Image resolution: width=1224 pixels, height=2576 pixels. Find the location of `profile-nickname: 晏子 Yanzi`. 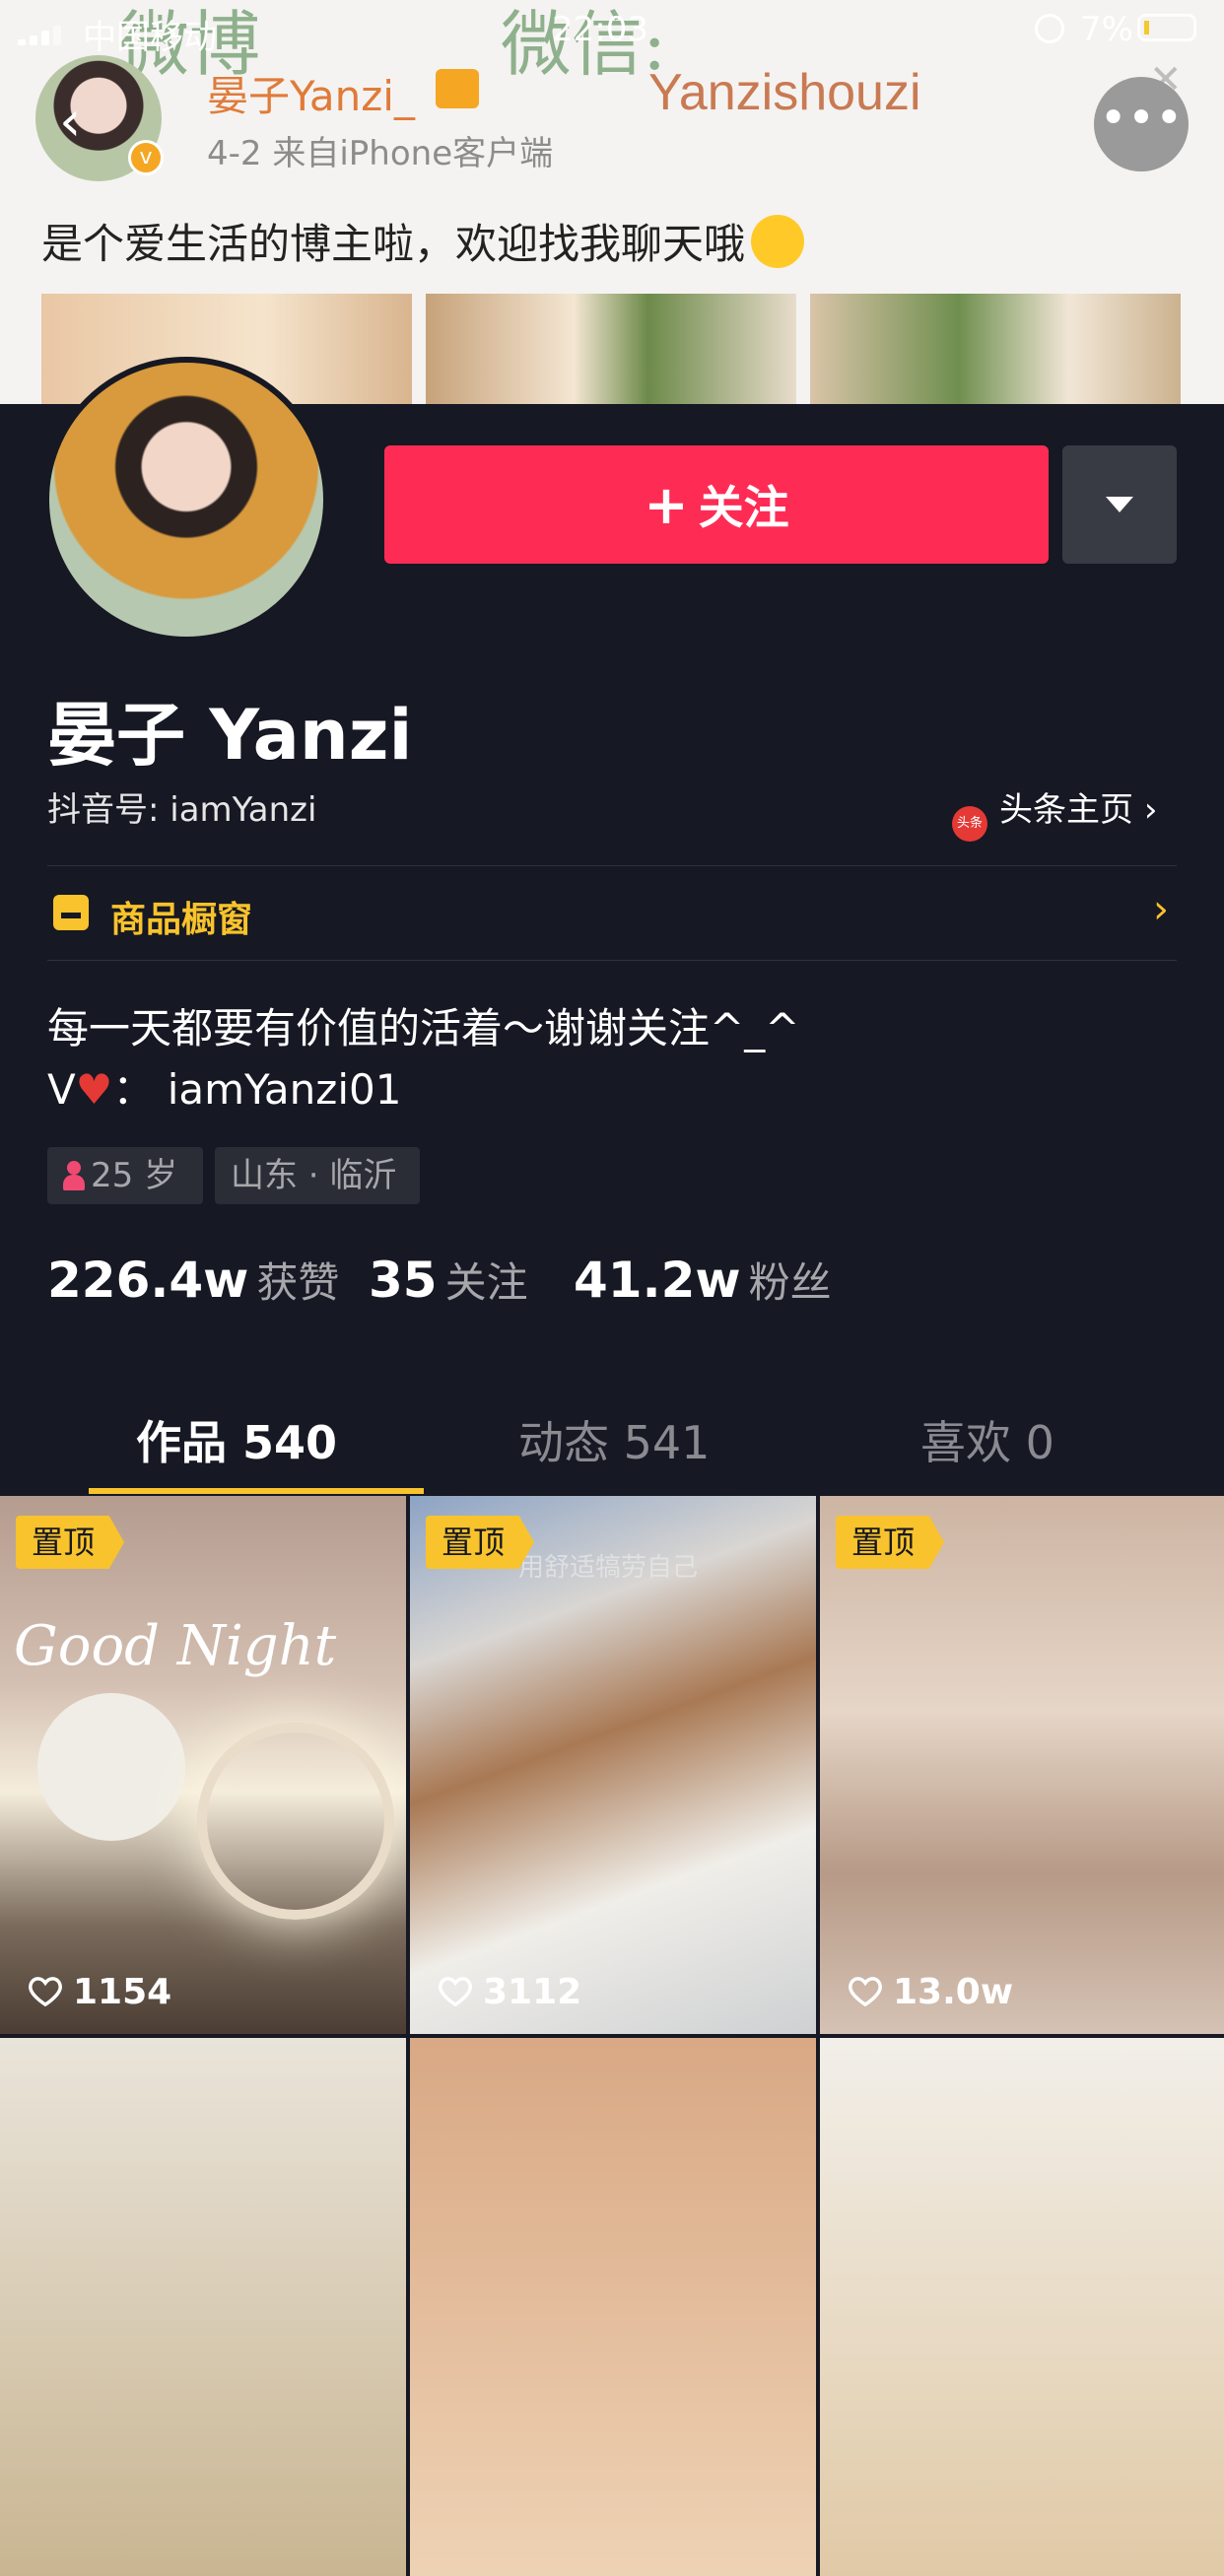

profile-nickname: 晏子 Yanzi is located at coordinates (230, 735).